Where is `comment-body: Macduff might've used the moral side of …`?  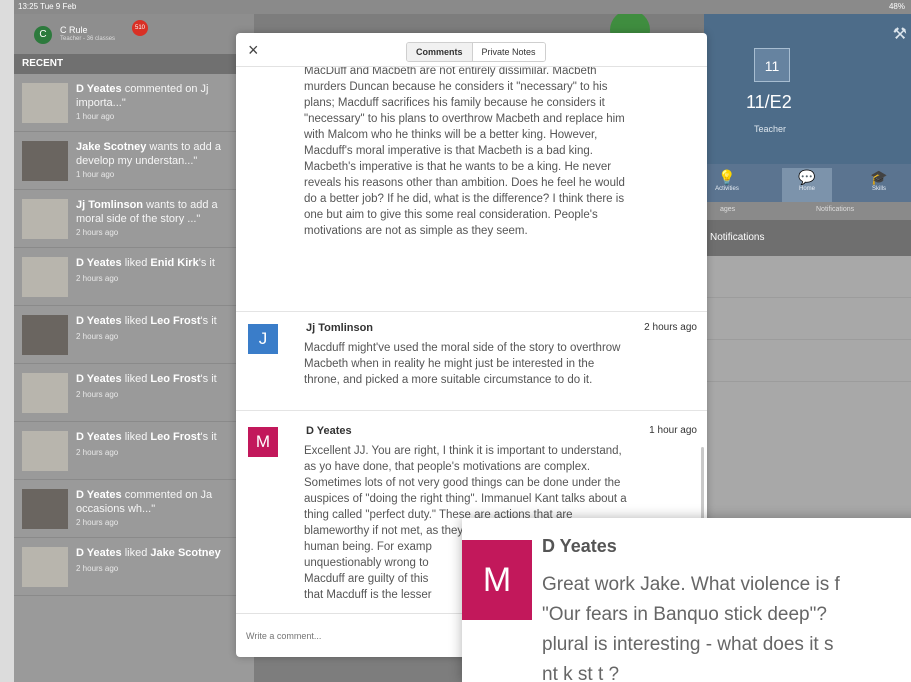 comment-body: Macduff might've used the moral side of … is located at coordinates (462, 364).